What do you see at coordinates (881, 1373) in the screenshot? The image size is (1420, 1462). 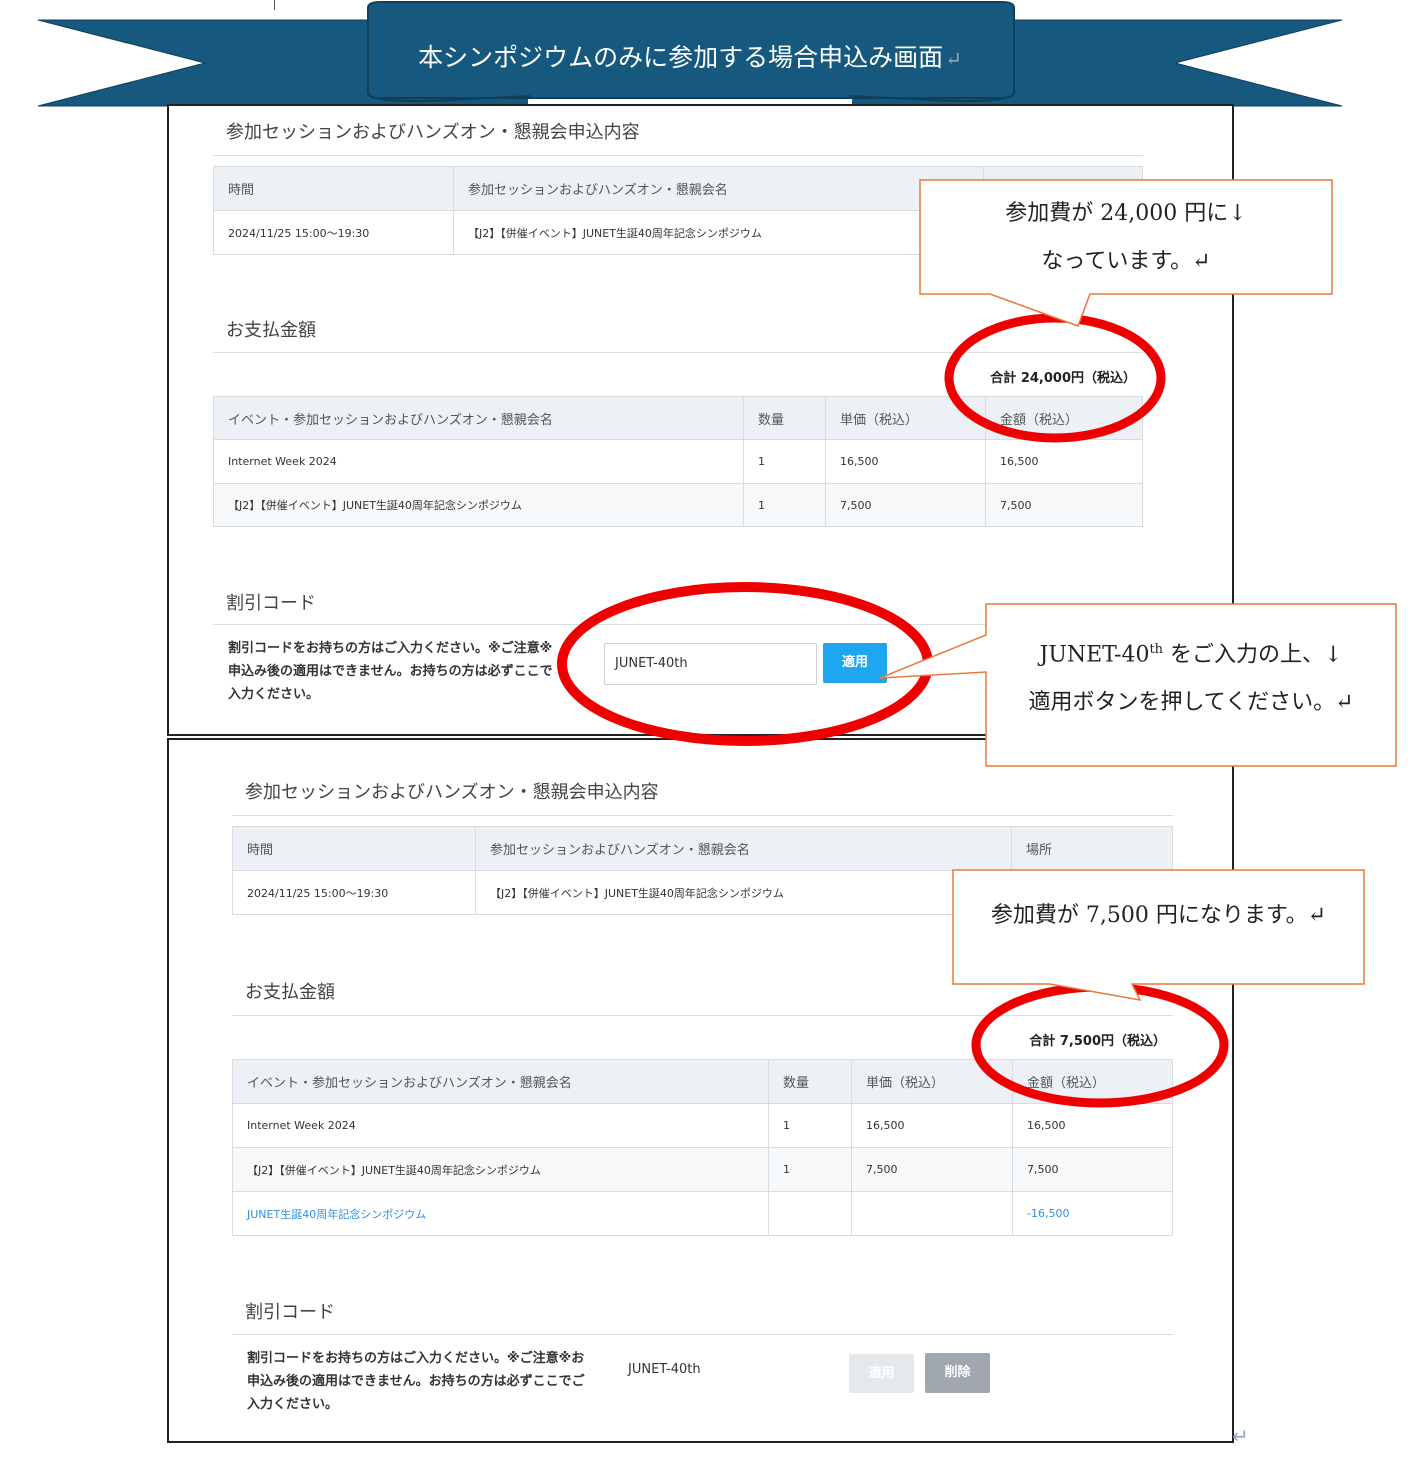 I see `apply-button-disabled: 適用` at bounding box center [881, 1373].